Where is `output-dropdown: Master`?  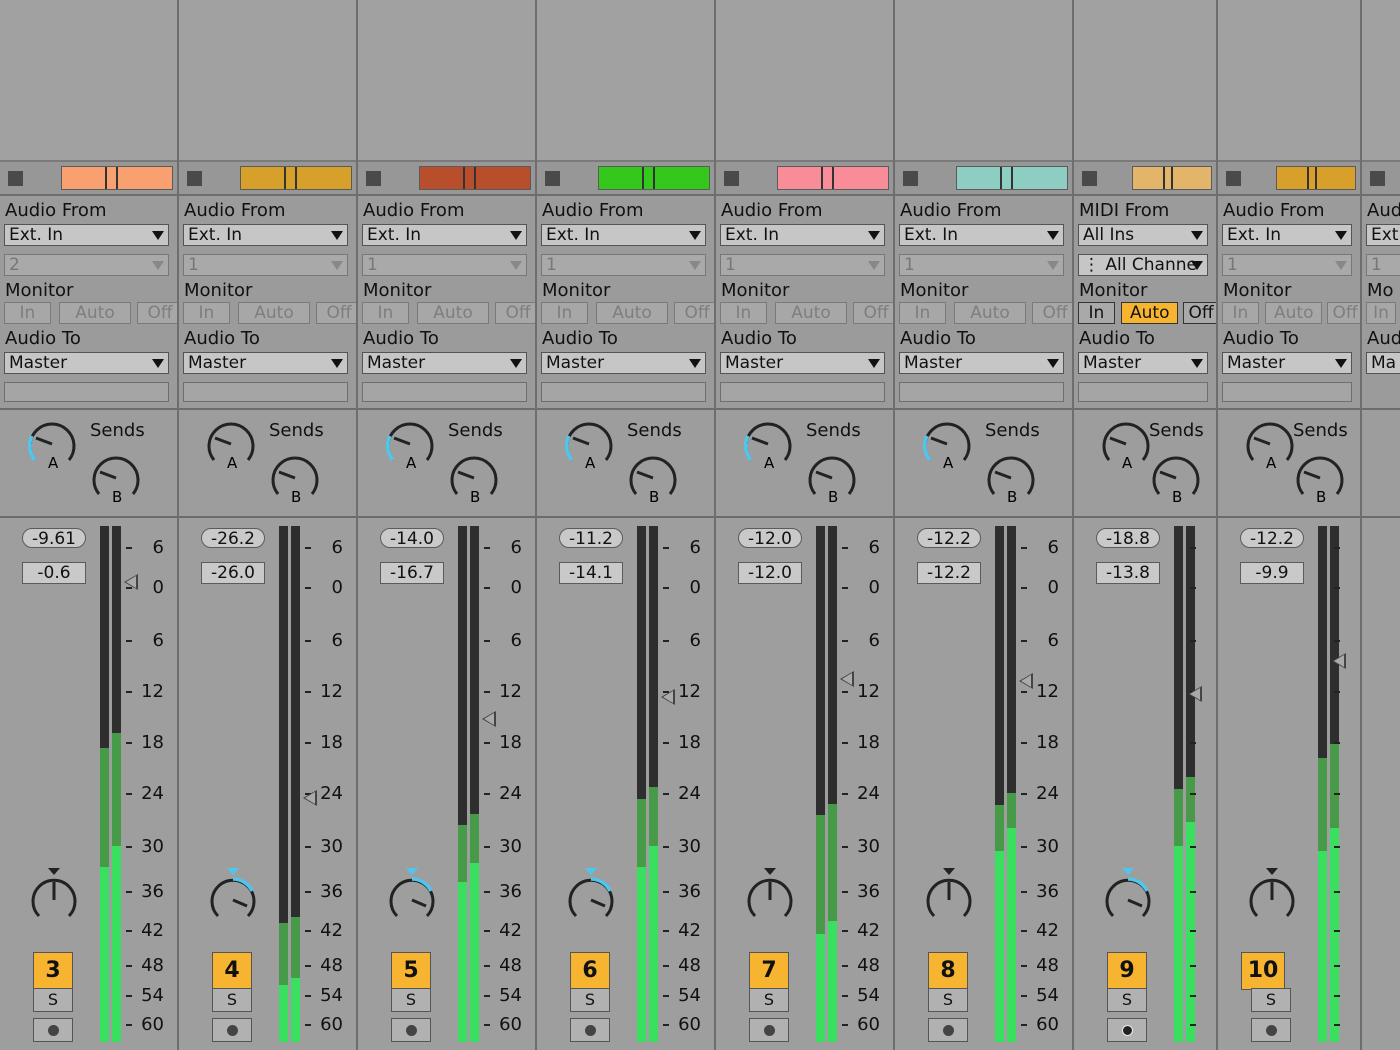
output-dropdown: Master is located at coordinates (802, 363).